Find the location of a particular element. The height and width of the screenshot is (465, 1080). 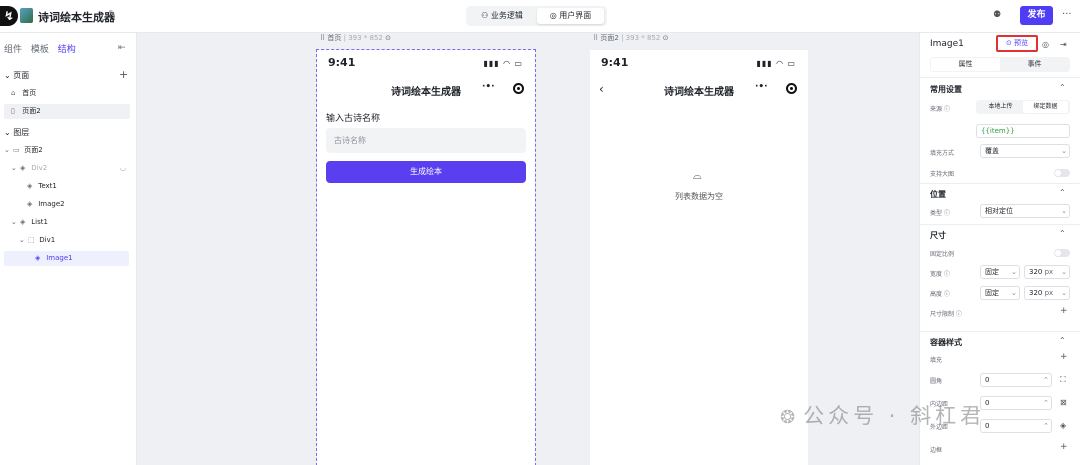

edit-icon: ✎ is located at coordinates (112, 14).